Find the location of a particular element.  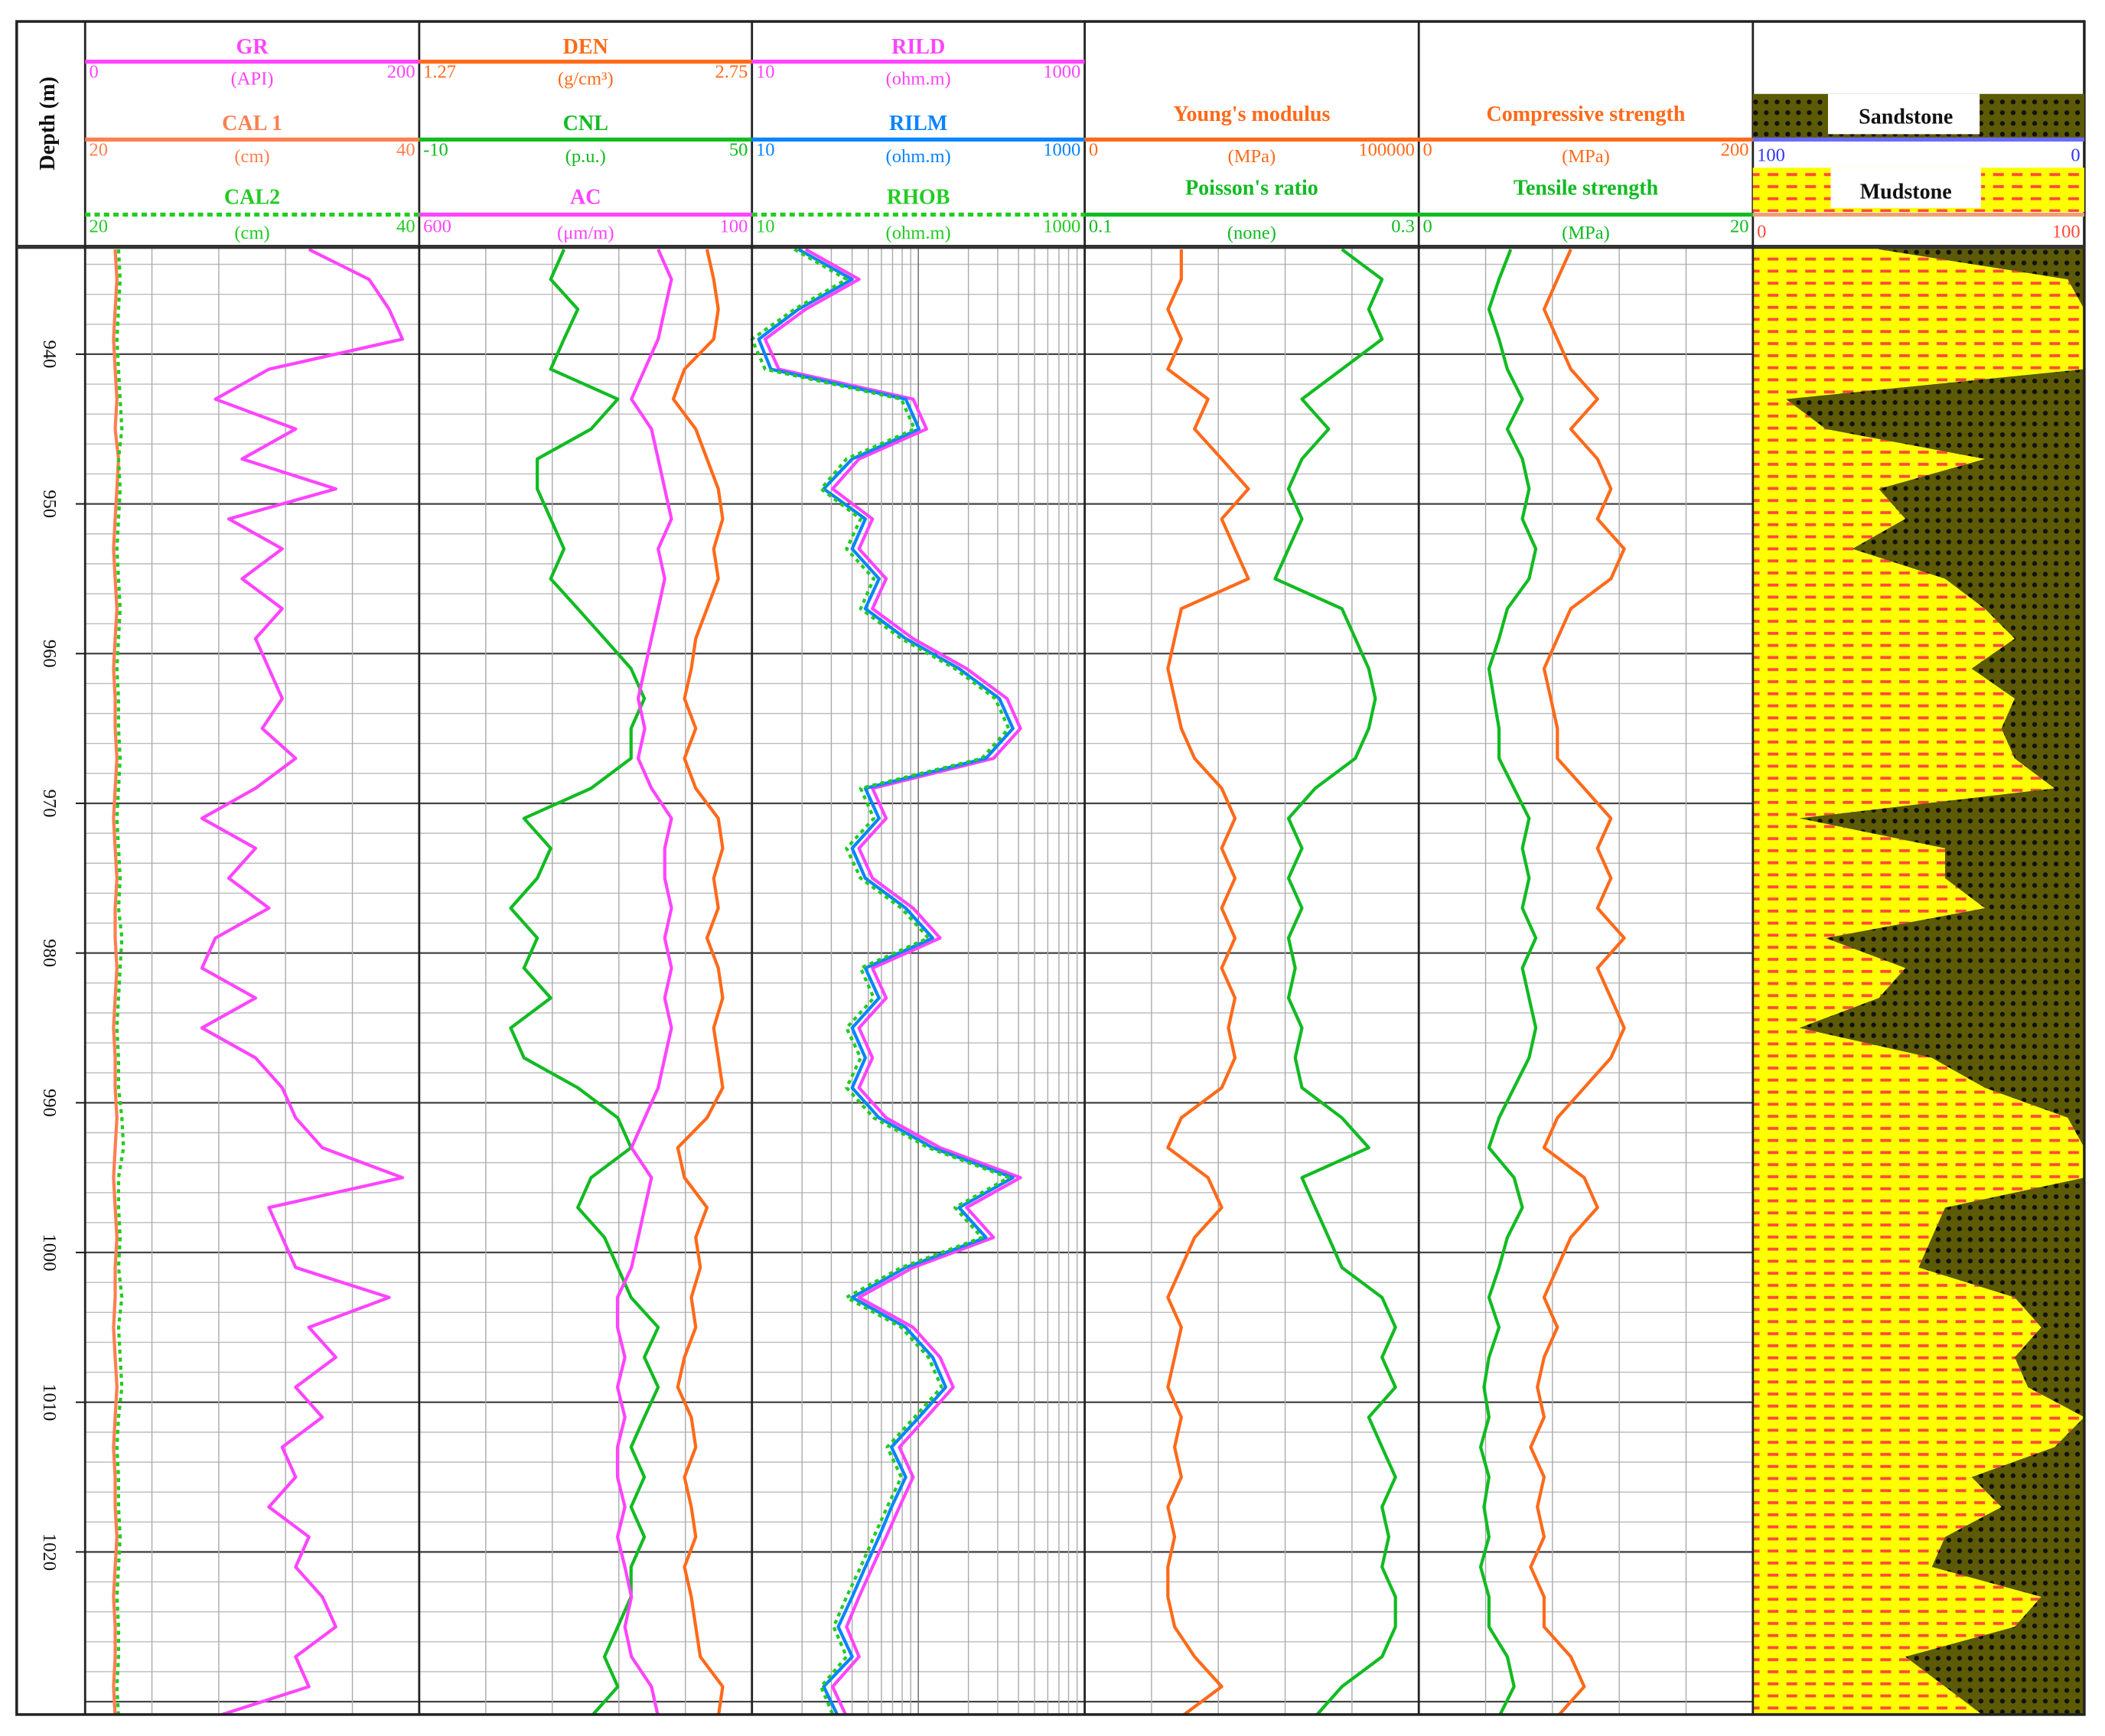

curve-title: RILD is located at coordinates (918, 47).